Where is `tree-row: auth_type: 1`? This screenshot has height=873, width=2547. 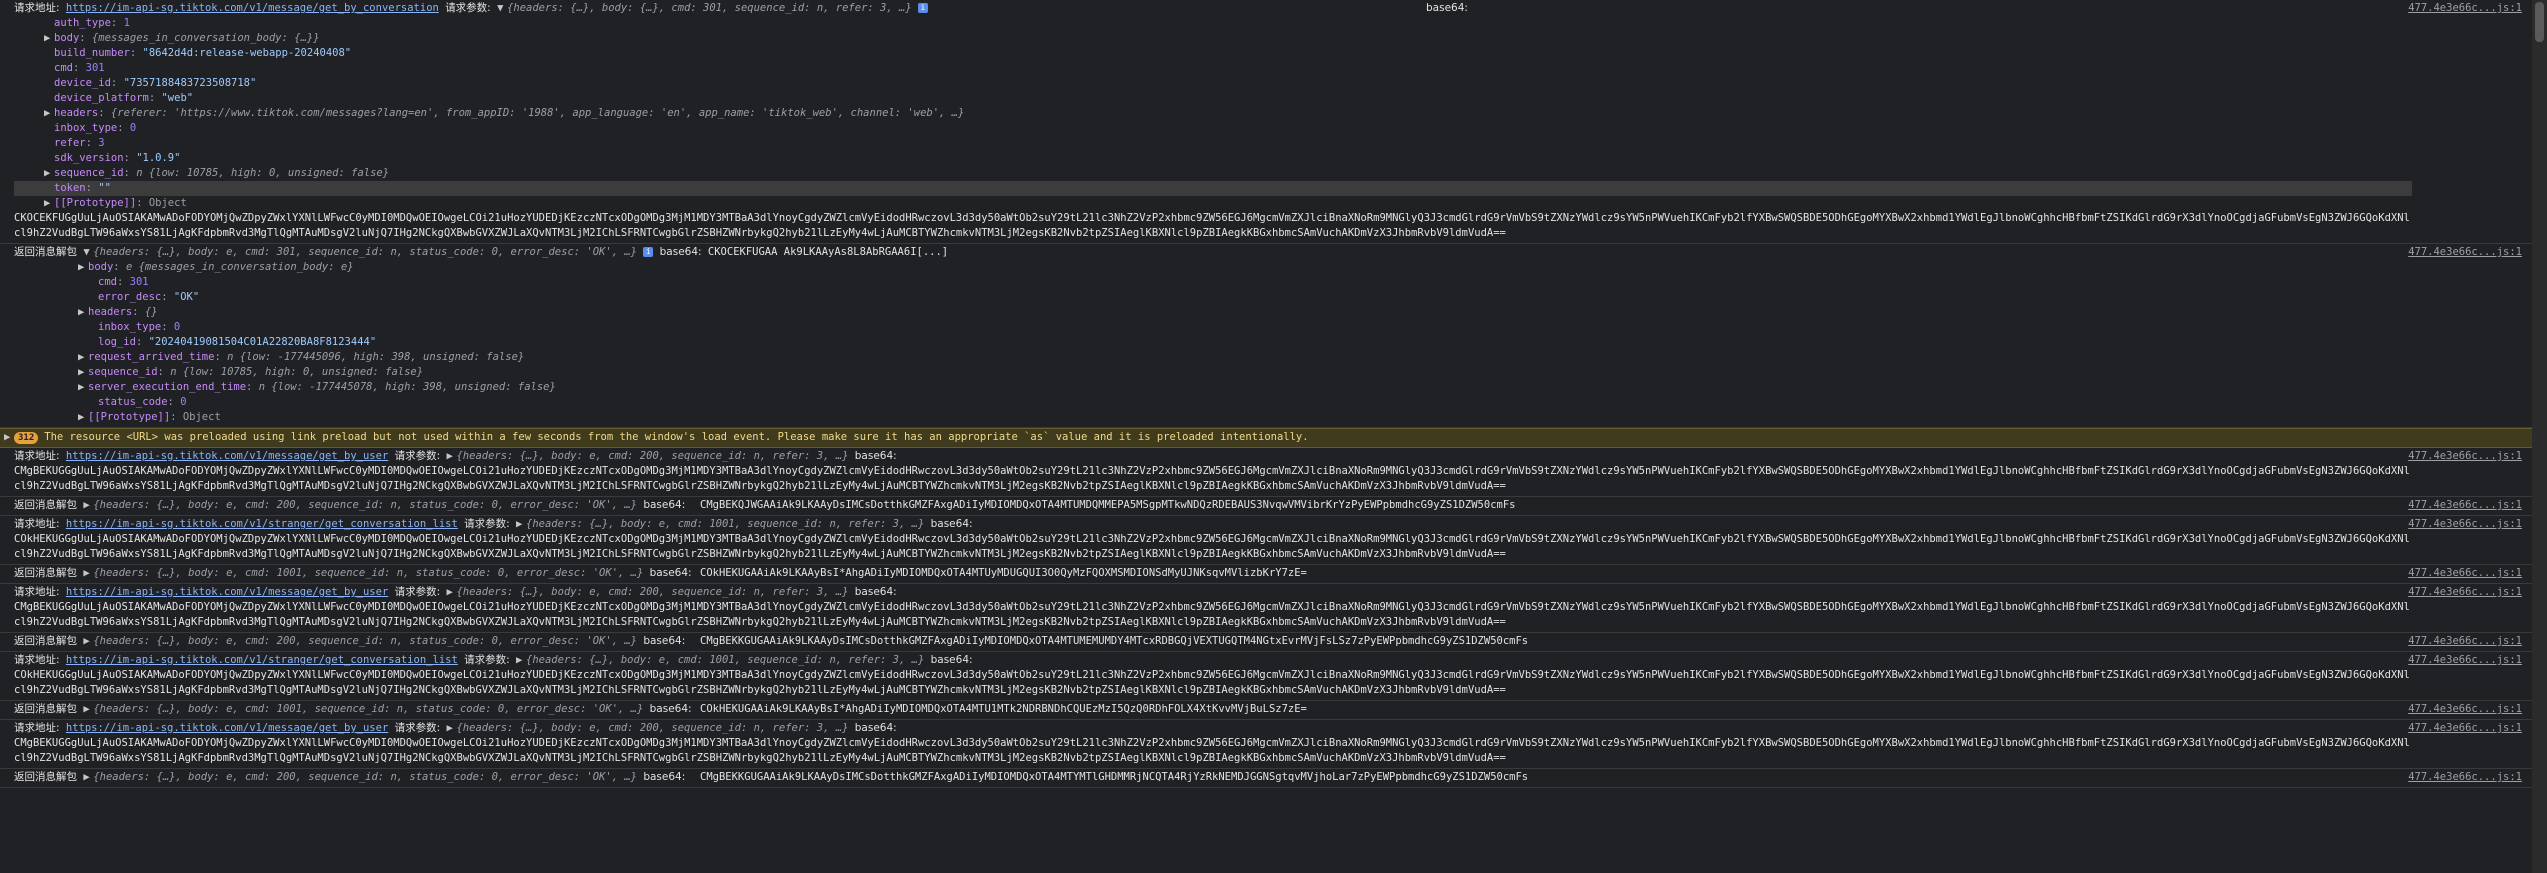
tree-row: auth_type: 1 is located at coordinates (1213, 23).